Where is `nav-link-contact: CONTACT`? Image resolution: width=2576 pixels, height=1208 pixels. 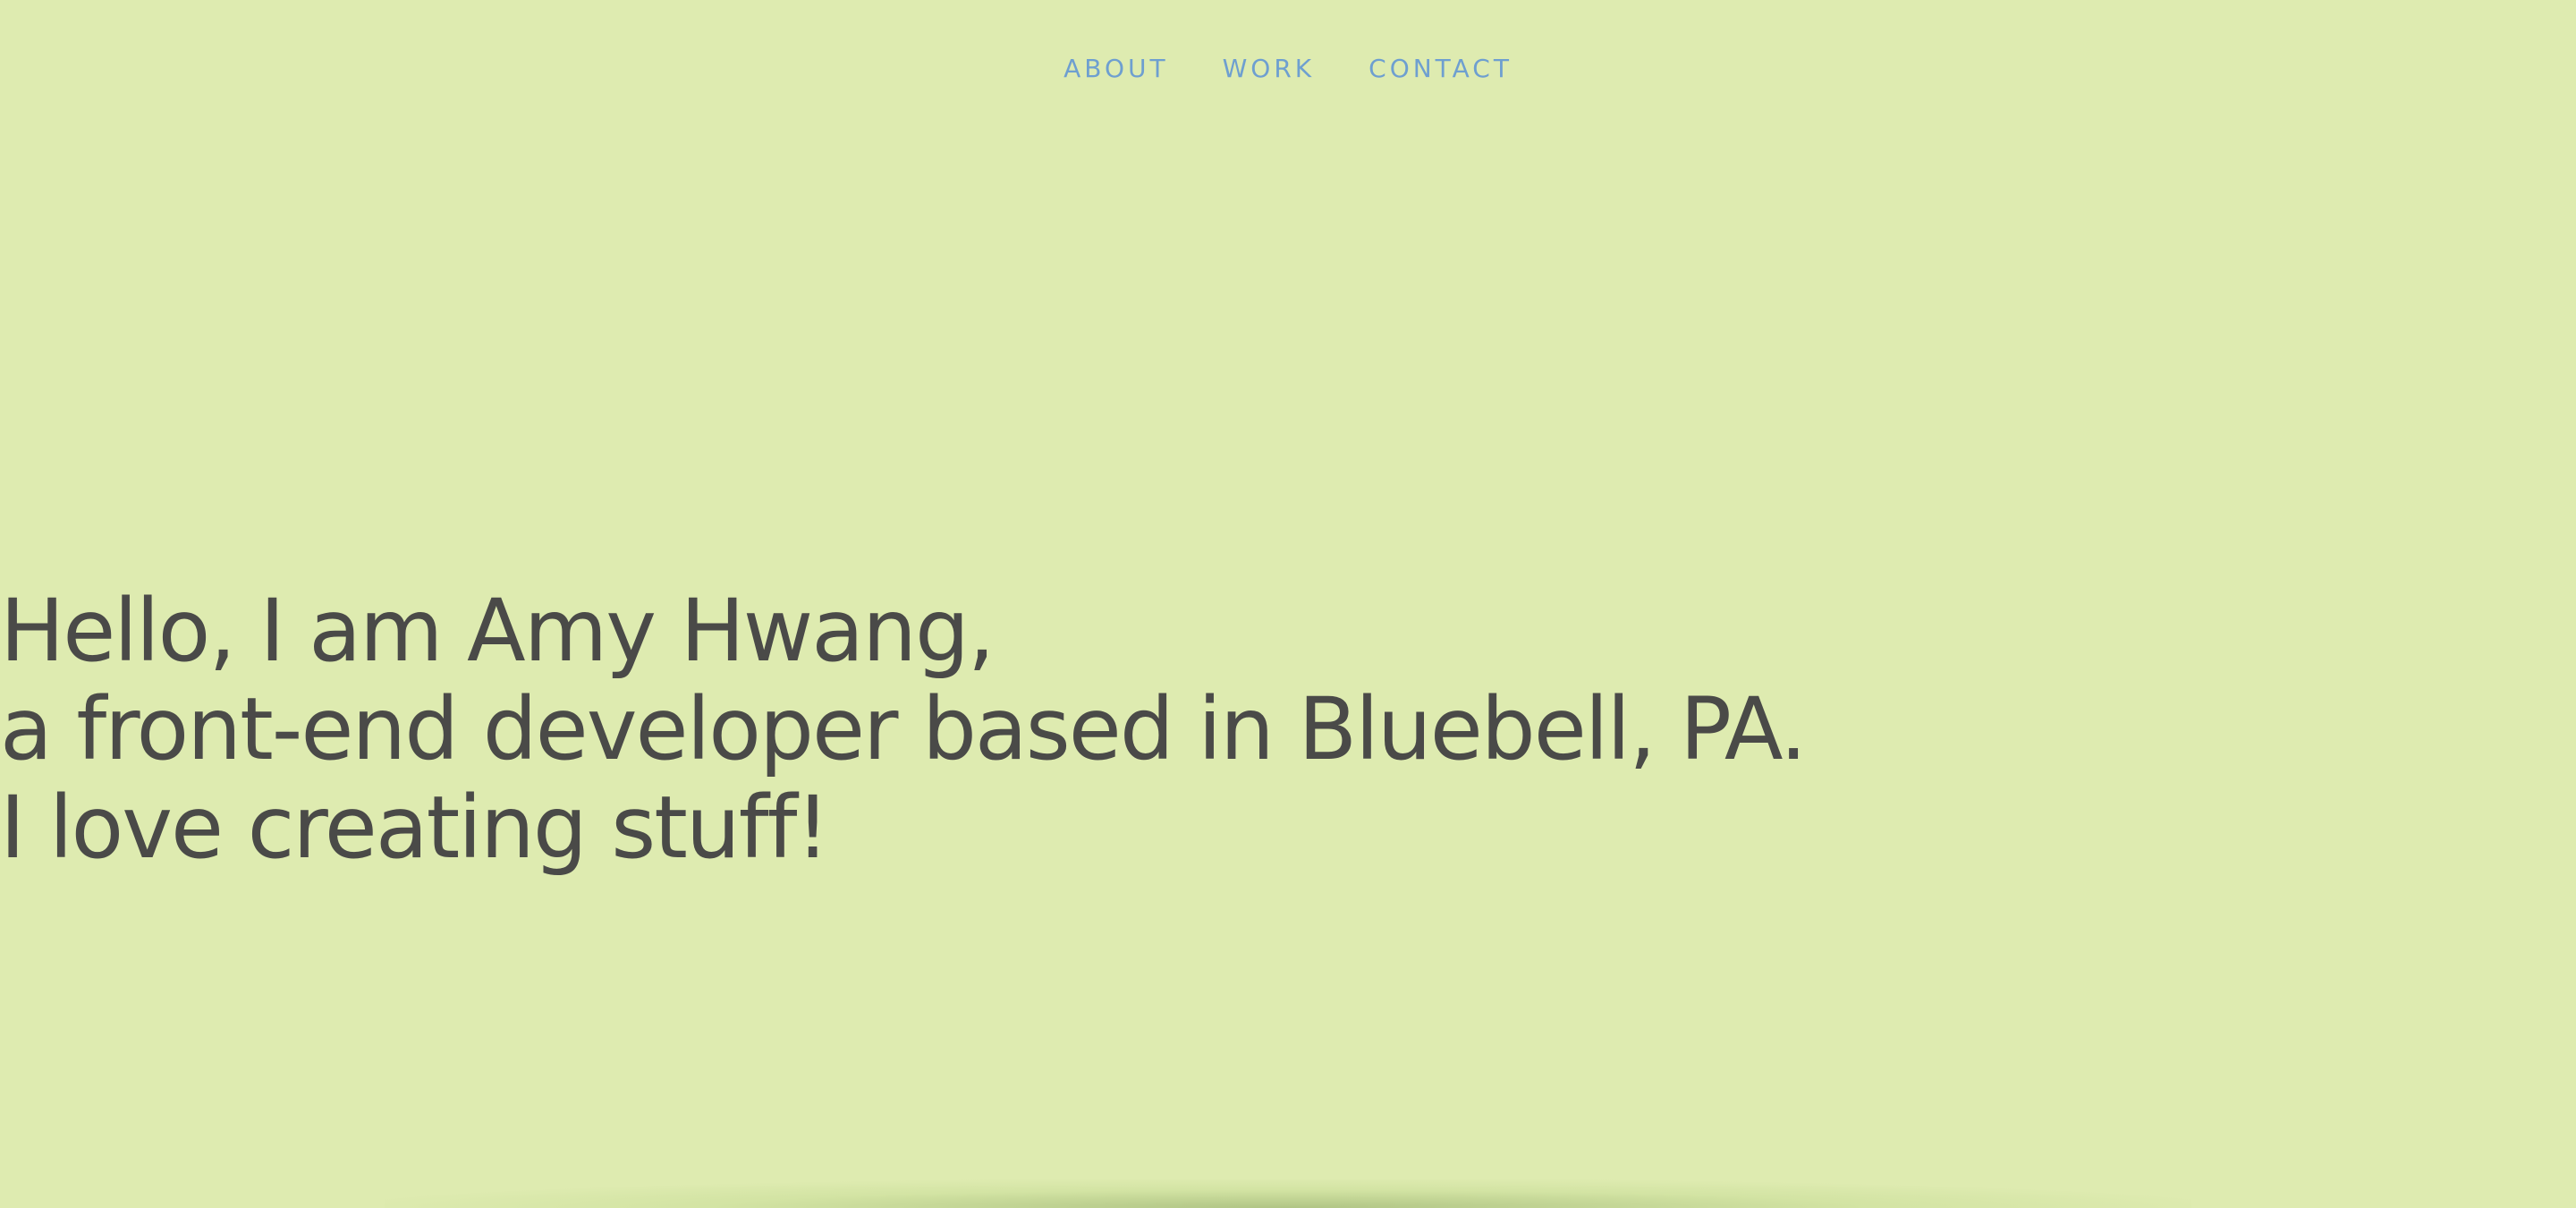
nav-link-contact: CONTACT is located at coordinates (1440, 68).